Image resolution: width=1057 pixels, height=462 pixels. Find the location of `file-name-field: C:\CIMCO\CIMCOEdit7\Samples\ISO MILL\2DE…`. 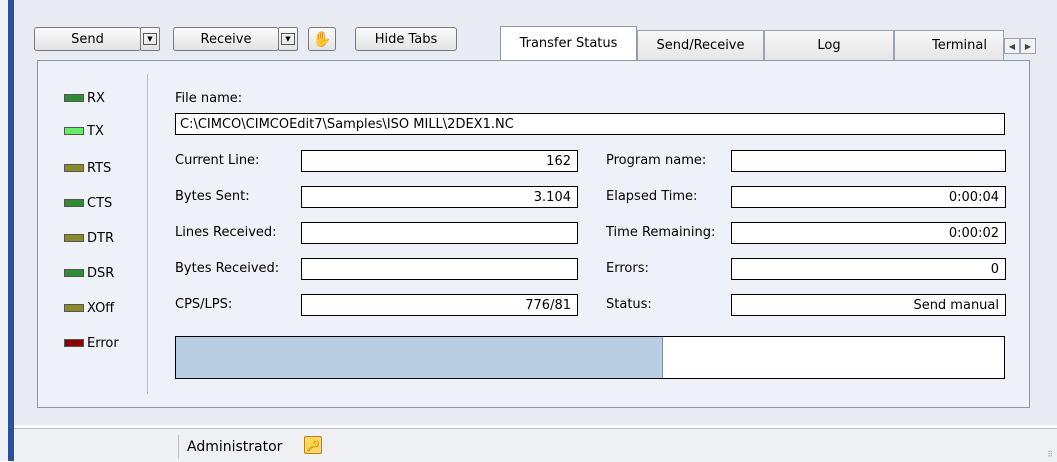

file-name-field: C:\CIMCO\CIMCOEdit7\Samples\ISO MILL\2DE… is located at coordinates (590, 124).